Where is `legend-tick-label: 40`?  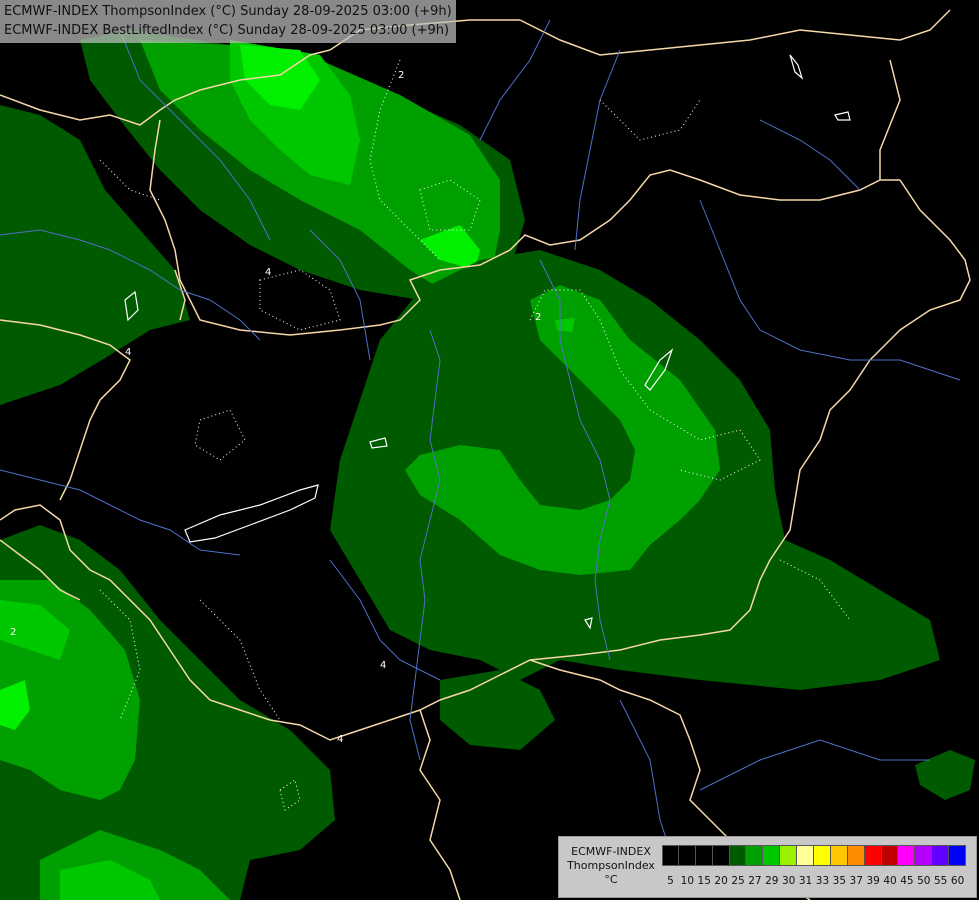
legend-tick-label: 40 is located at coordinates (890, 881).